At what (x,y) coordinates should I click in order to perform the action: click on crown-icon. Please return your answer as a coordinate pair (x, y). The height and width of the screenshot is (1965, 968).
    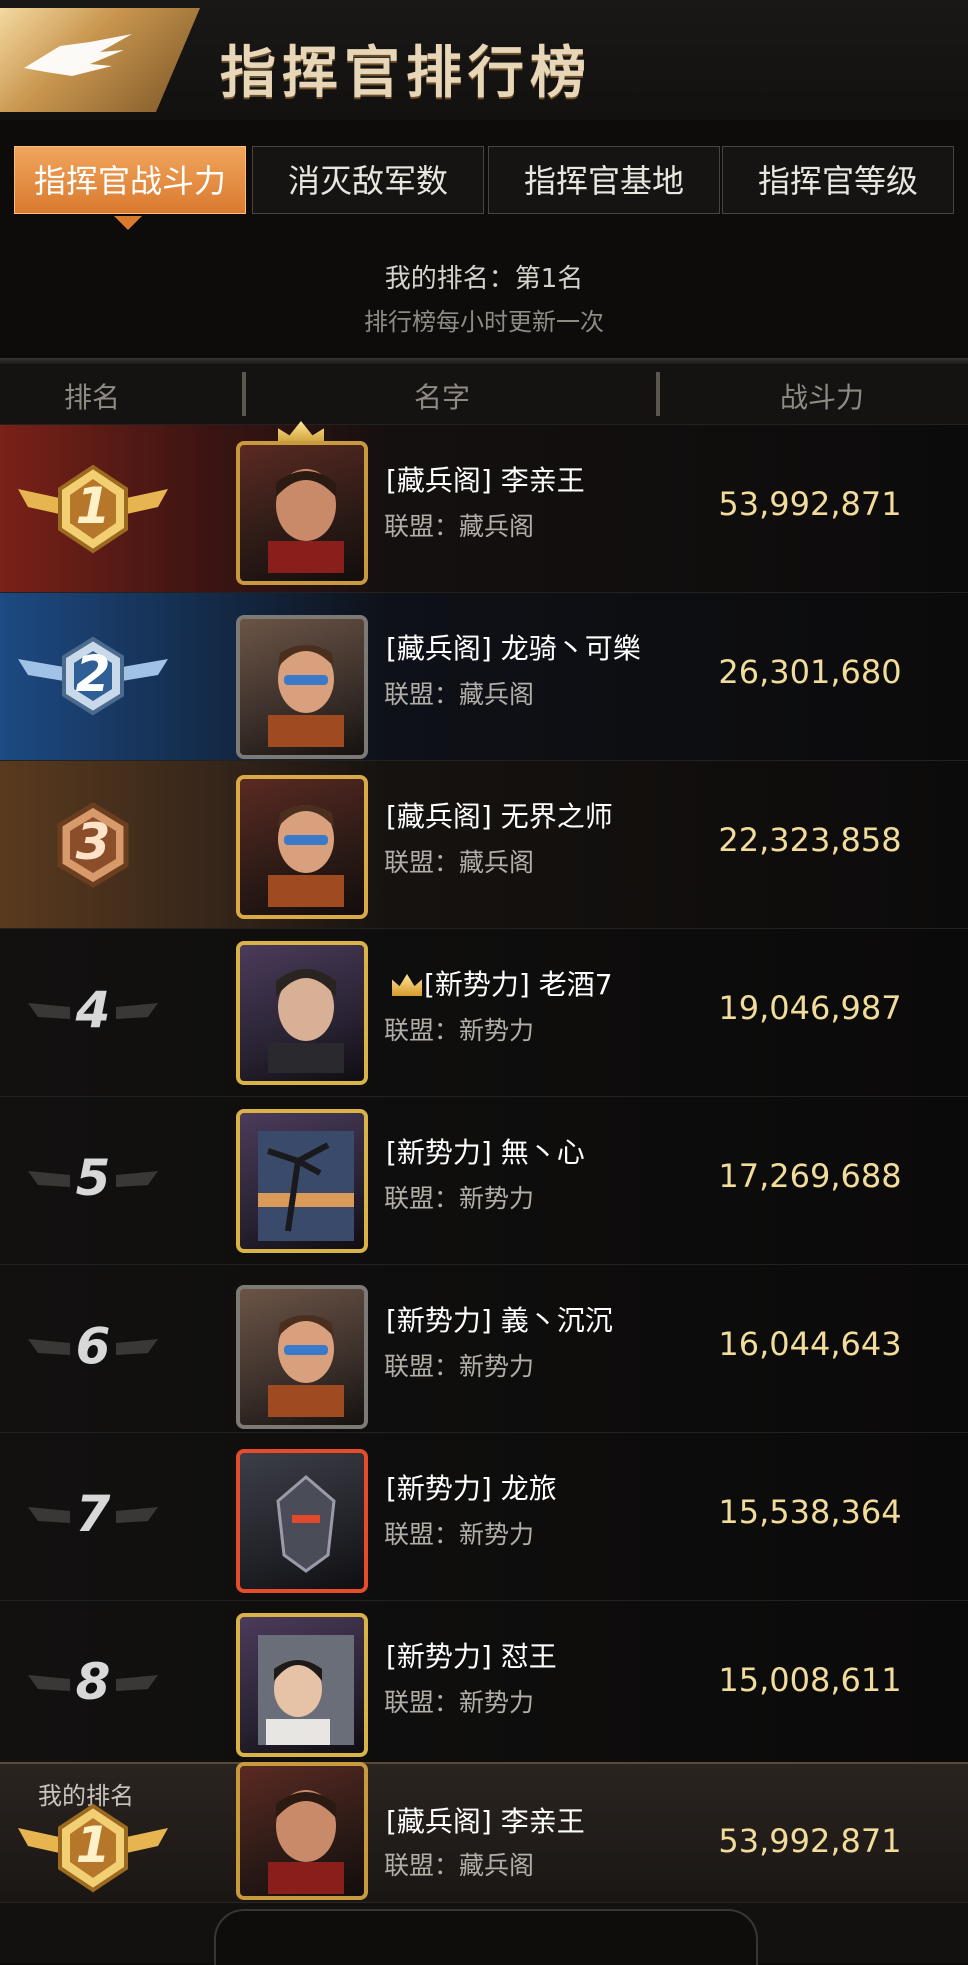
    Looking at the image, I should click on (407, 985).